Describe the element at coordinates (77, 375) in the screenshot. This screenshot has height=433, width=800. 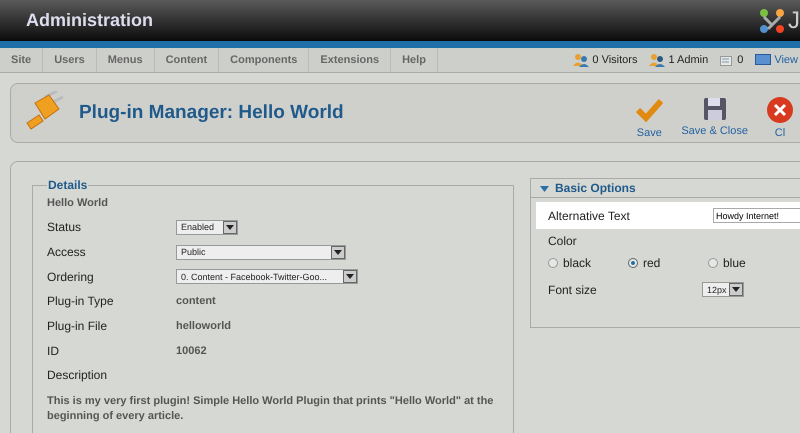
I see `field-label: Description` at that location.